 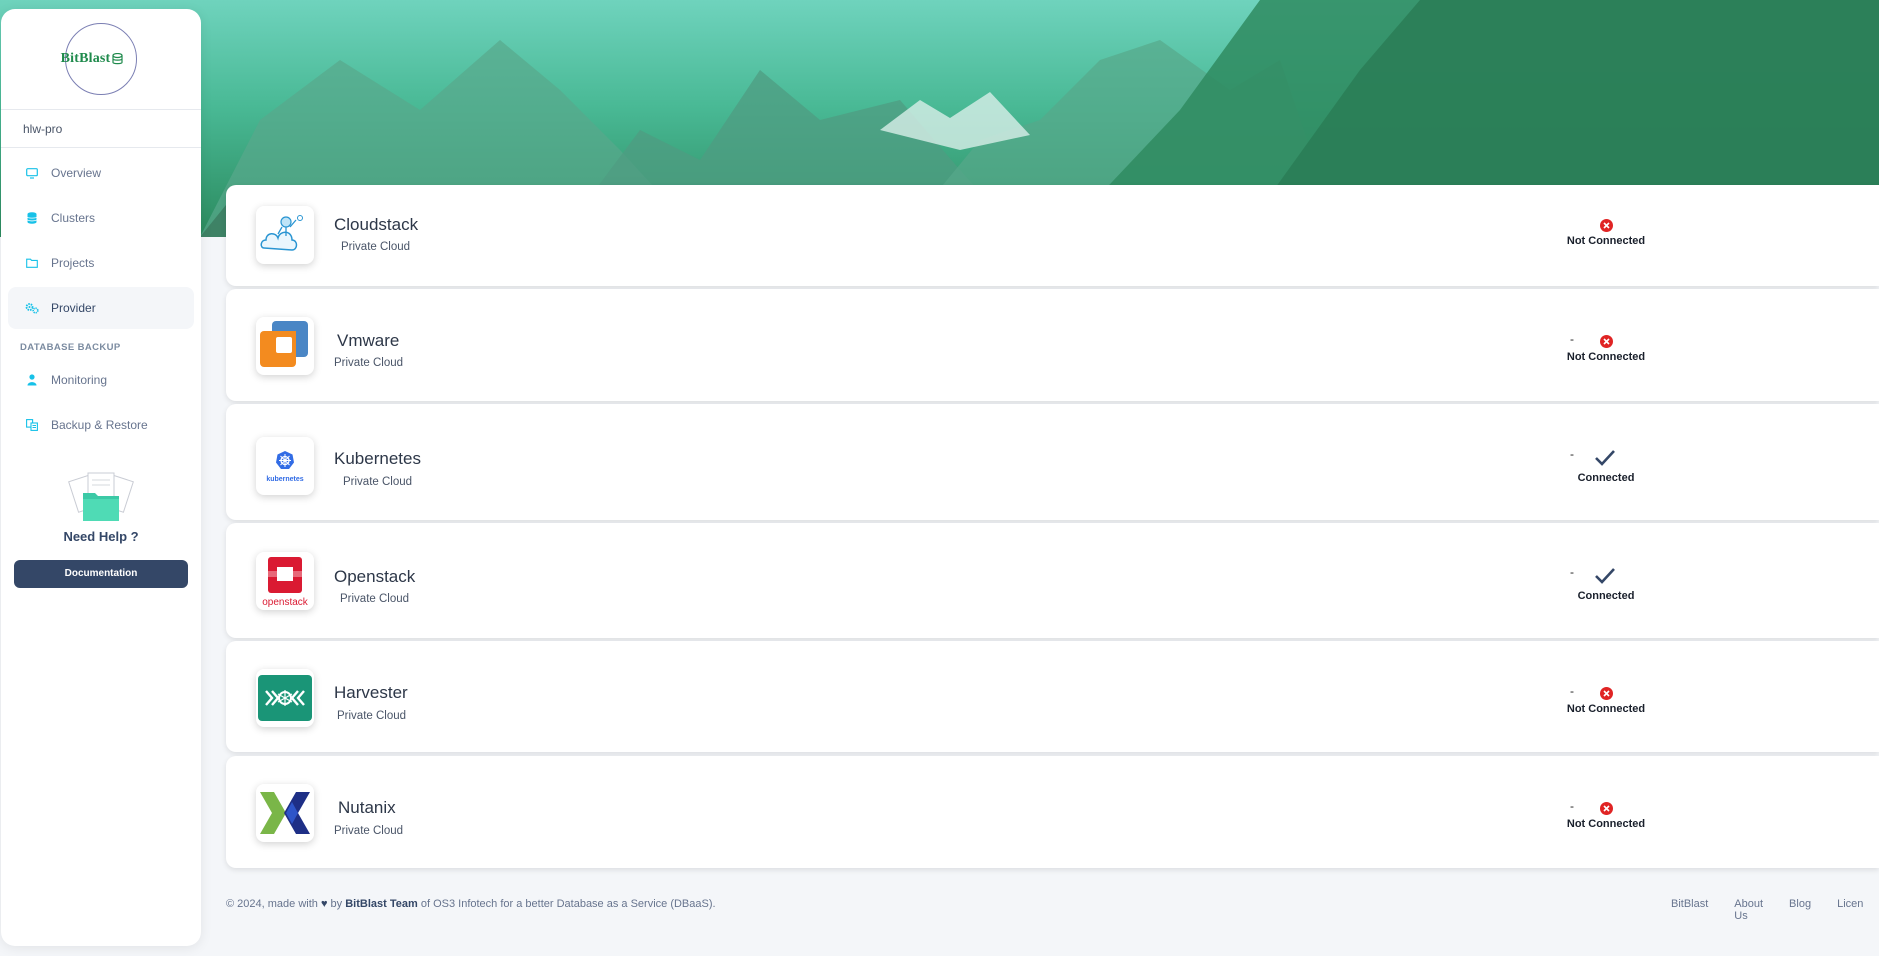 What do you see at coordinates (367, 807) in the screenshot?
I see `provider-name: Nutanix` at bounding box center [367, 807].